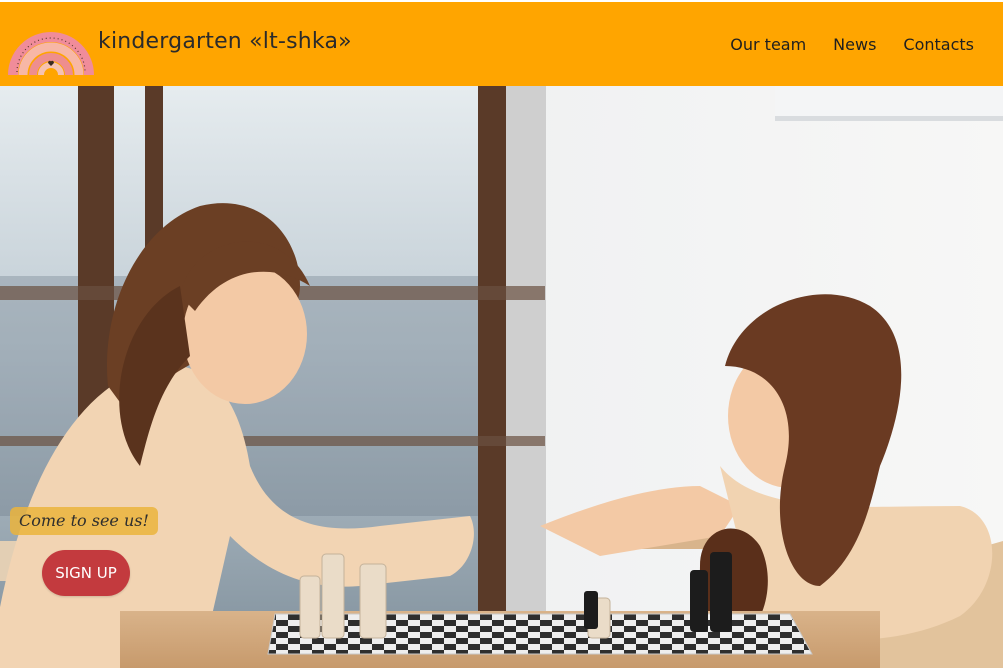 The height and width of the screenshot is (668, 1003). What do you see at coordinates (84, 521) in the screenshot?
I see `tagline-banner: Come to see us!` at bounding box center [84, 521].